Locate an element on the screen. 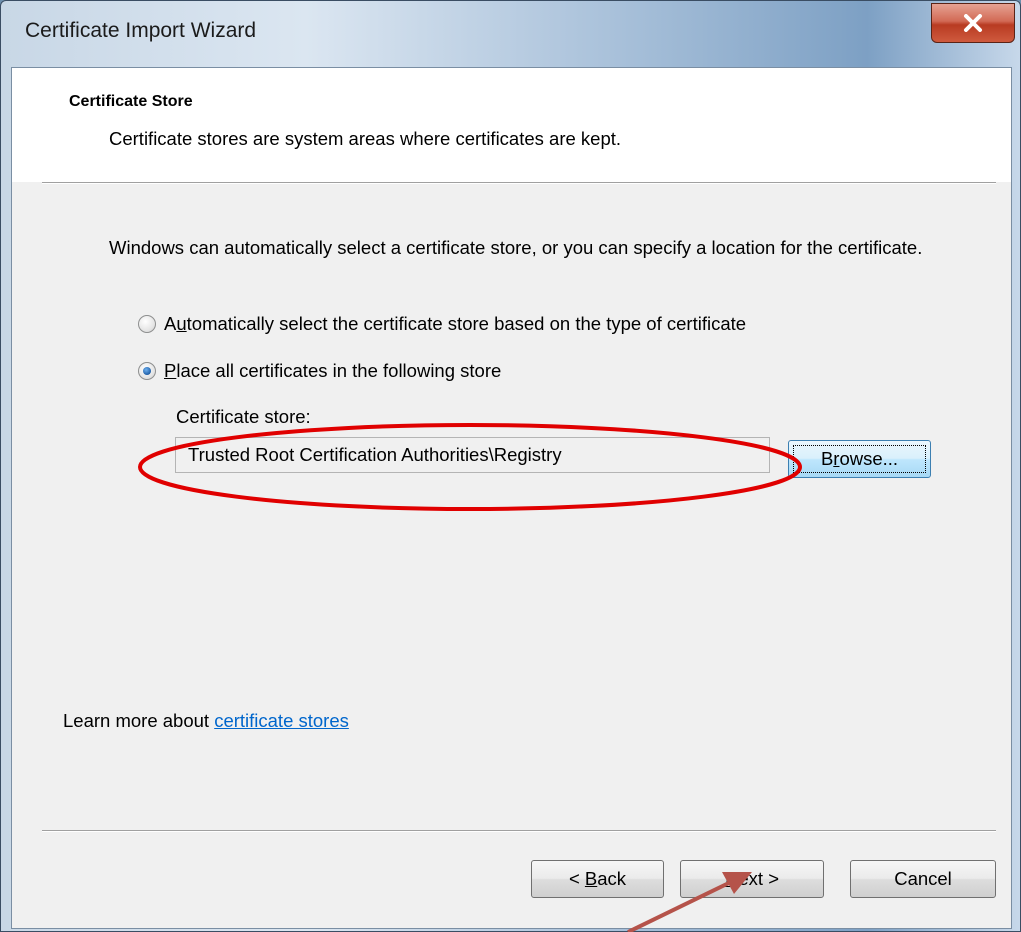  next-label: Next > is located at coordinates (752, 878).